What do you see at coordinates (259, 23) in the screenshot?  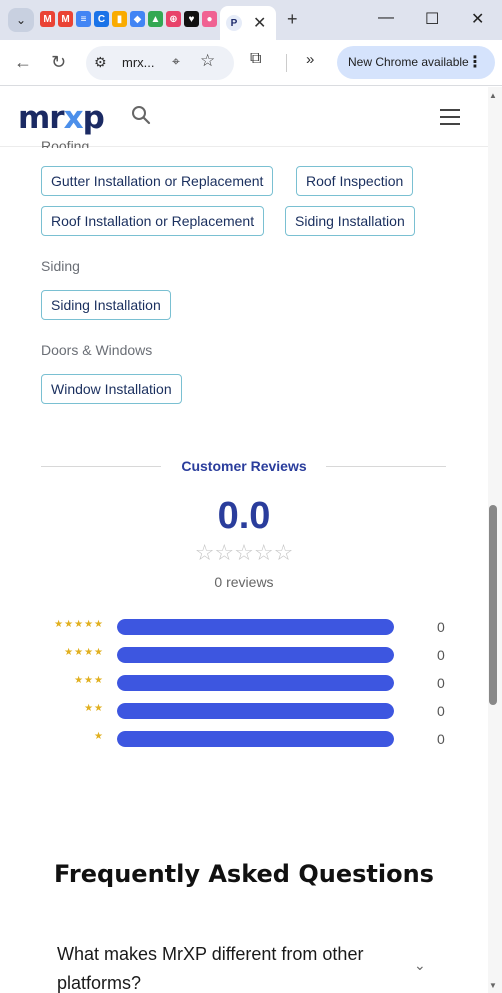 I see `close-tab-icon: ✕` at bounding box center [259, 23].